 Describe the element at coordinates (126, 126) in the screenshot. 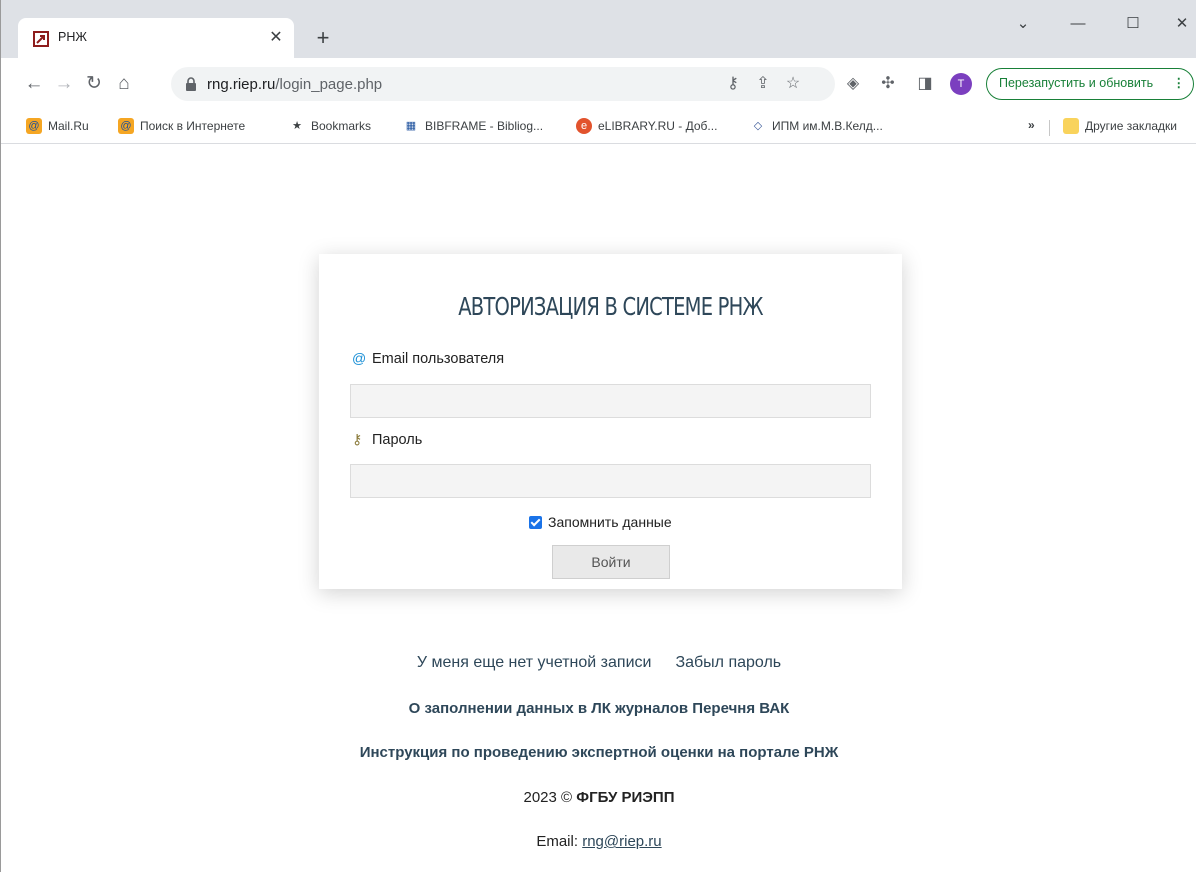

I see `search-mail-icon: @` at that location.